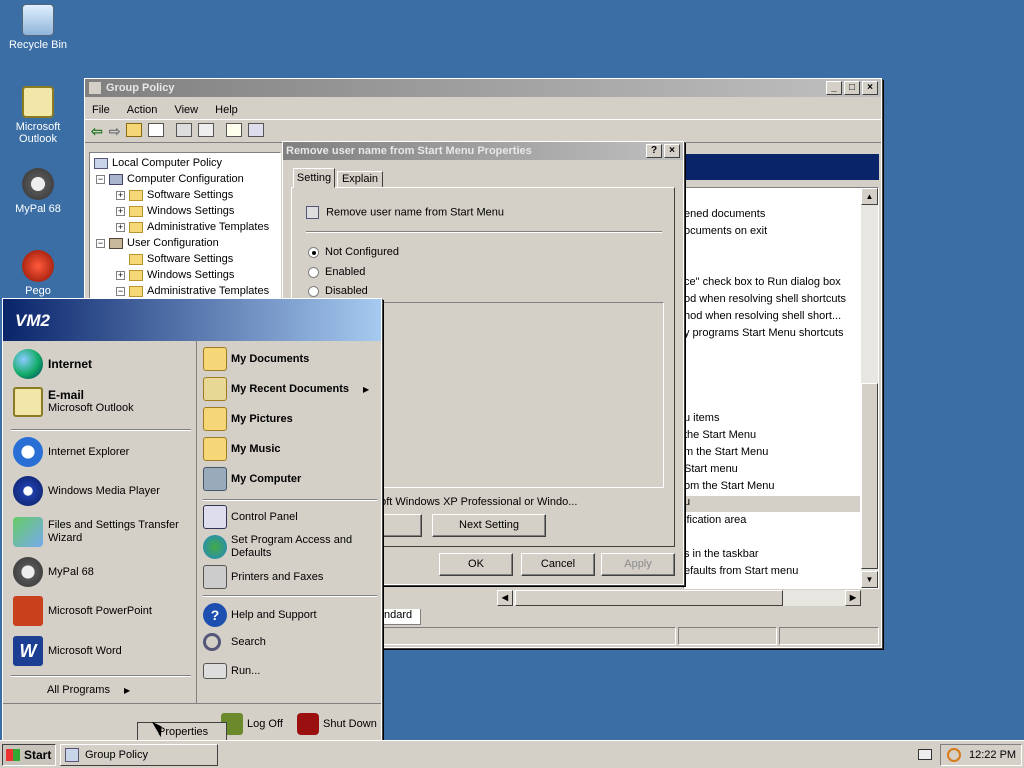 The height and width of the screenshot is (768, 1024). What do you see at coordinates (638, 564) in the screenshot?
I see `apply-button: Apply` at bounding box center [638, 564].